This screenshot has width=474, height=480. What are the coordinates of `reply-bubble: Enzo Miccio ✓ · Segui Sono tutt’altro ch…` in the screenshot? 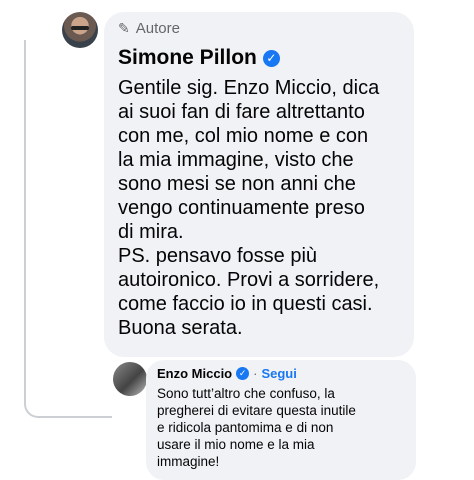 It's located at (281, 420).